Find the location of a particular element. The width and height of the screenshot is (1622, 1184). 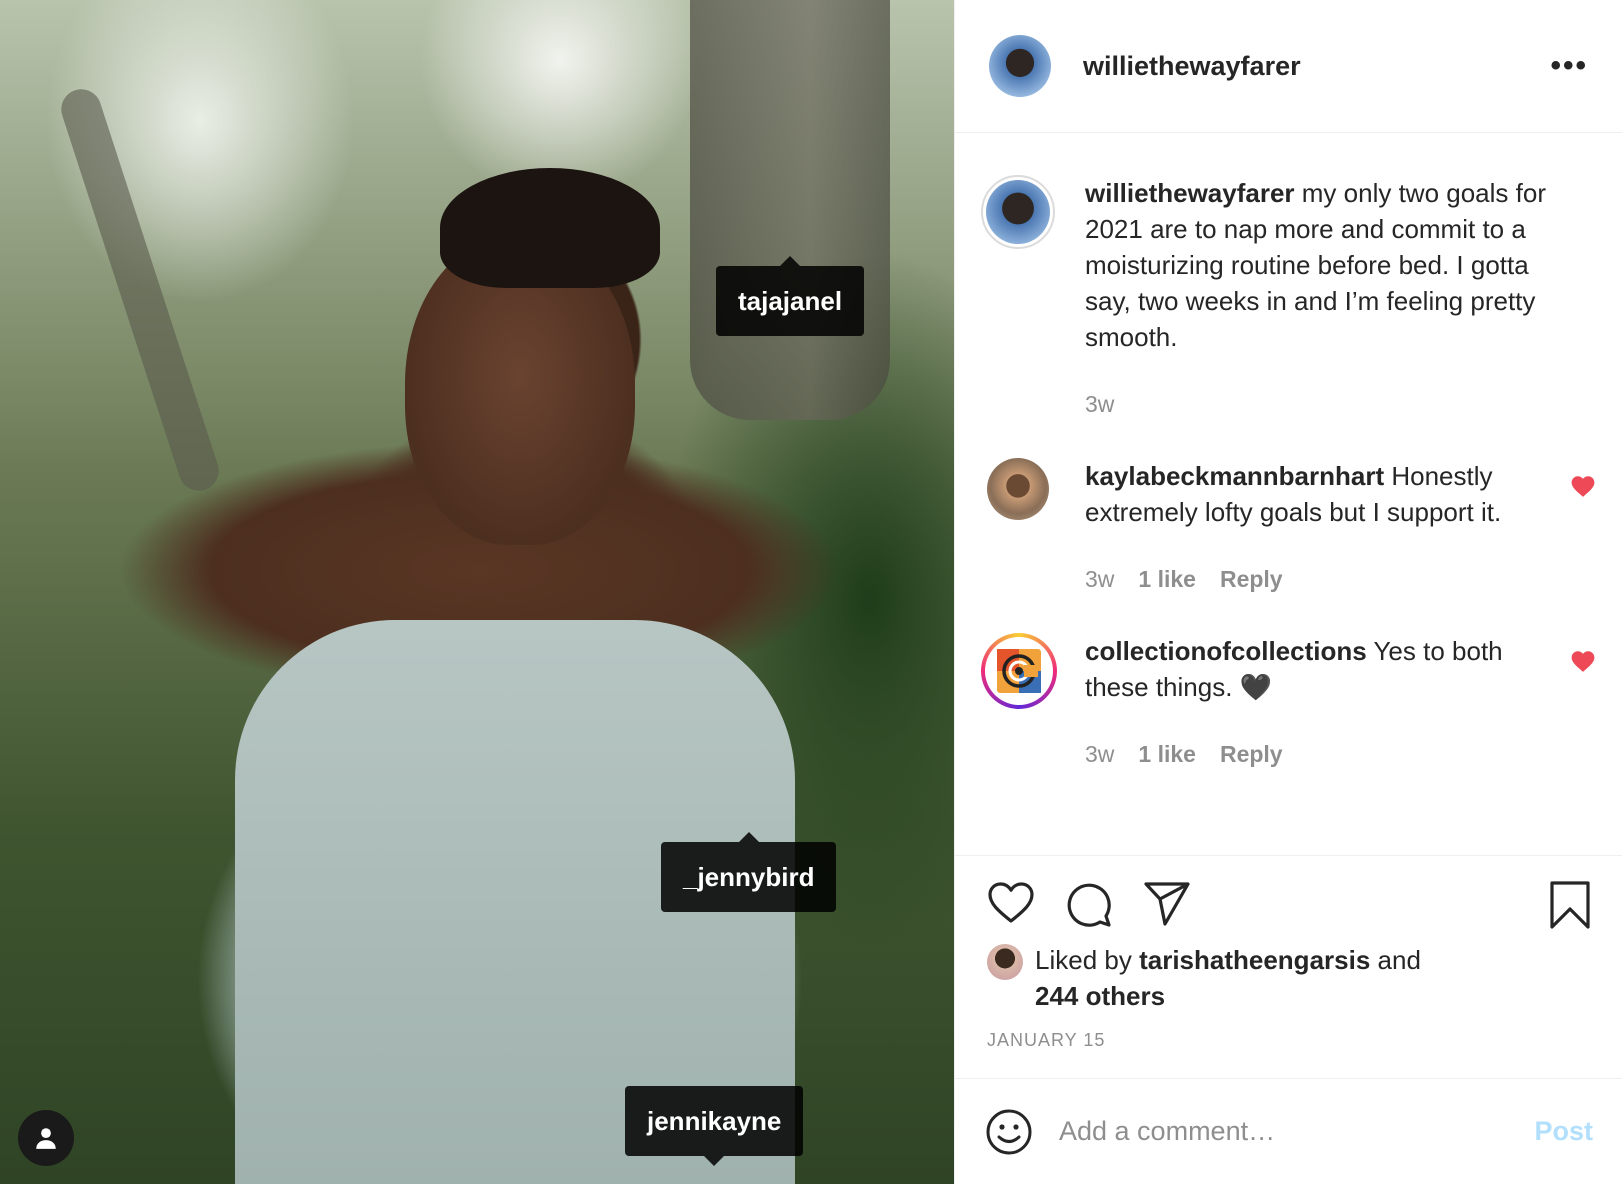

caption-avatar is located at coordinates (1018, 212).